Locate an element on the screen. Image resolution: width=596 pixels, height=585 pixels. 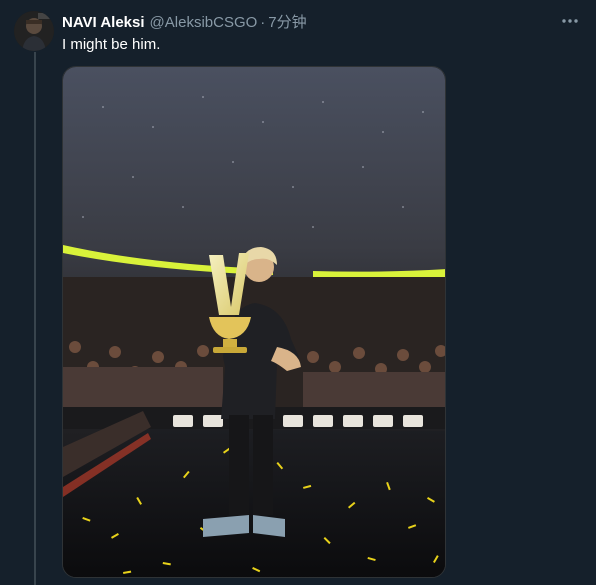
thread-line is located at coordinates (35, 318).